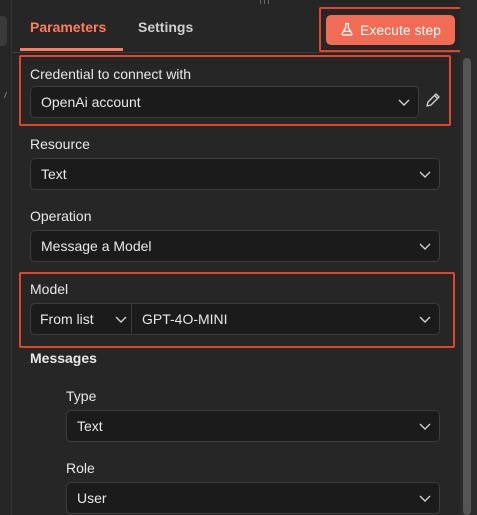 This screenshot has width=477, height=515. I want to click on resource-select: Text, so click(235, 174).